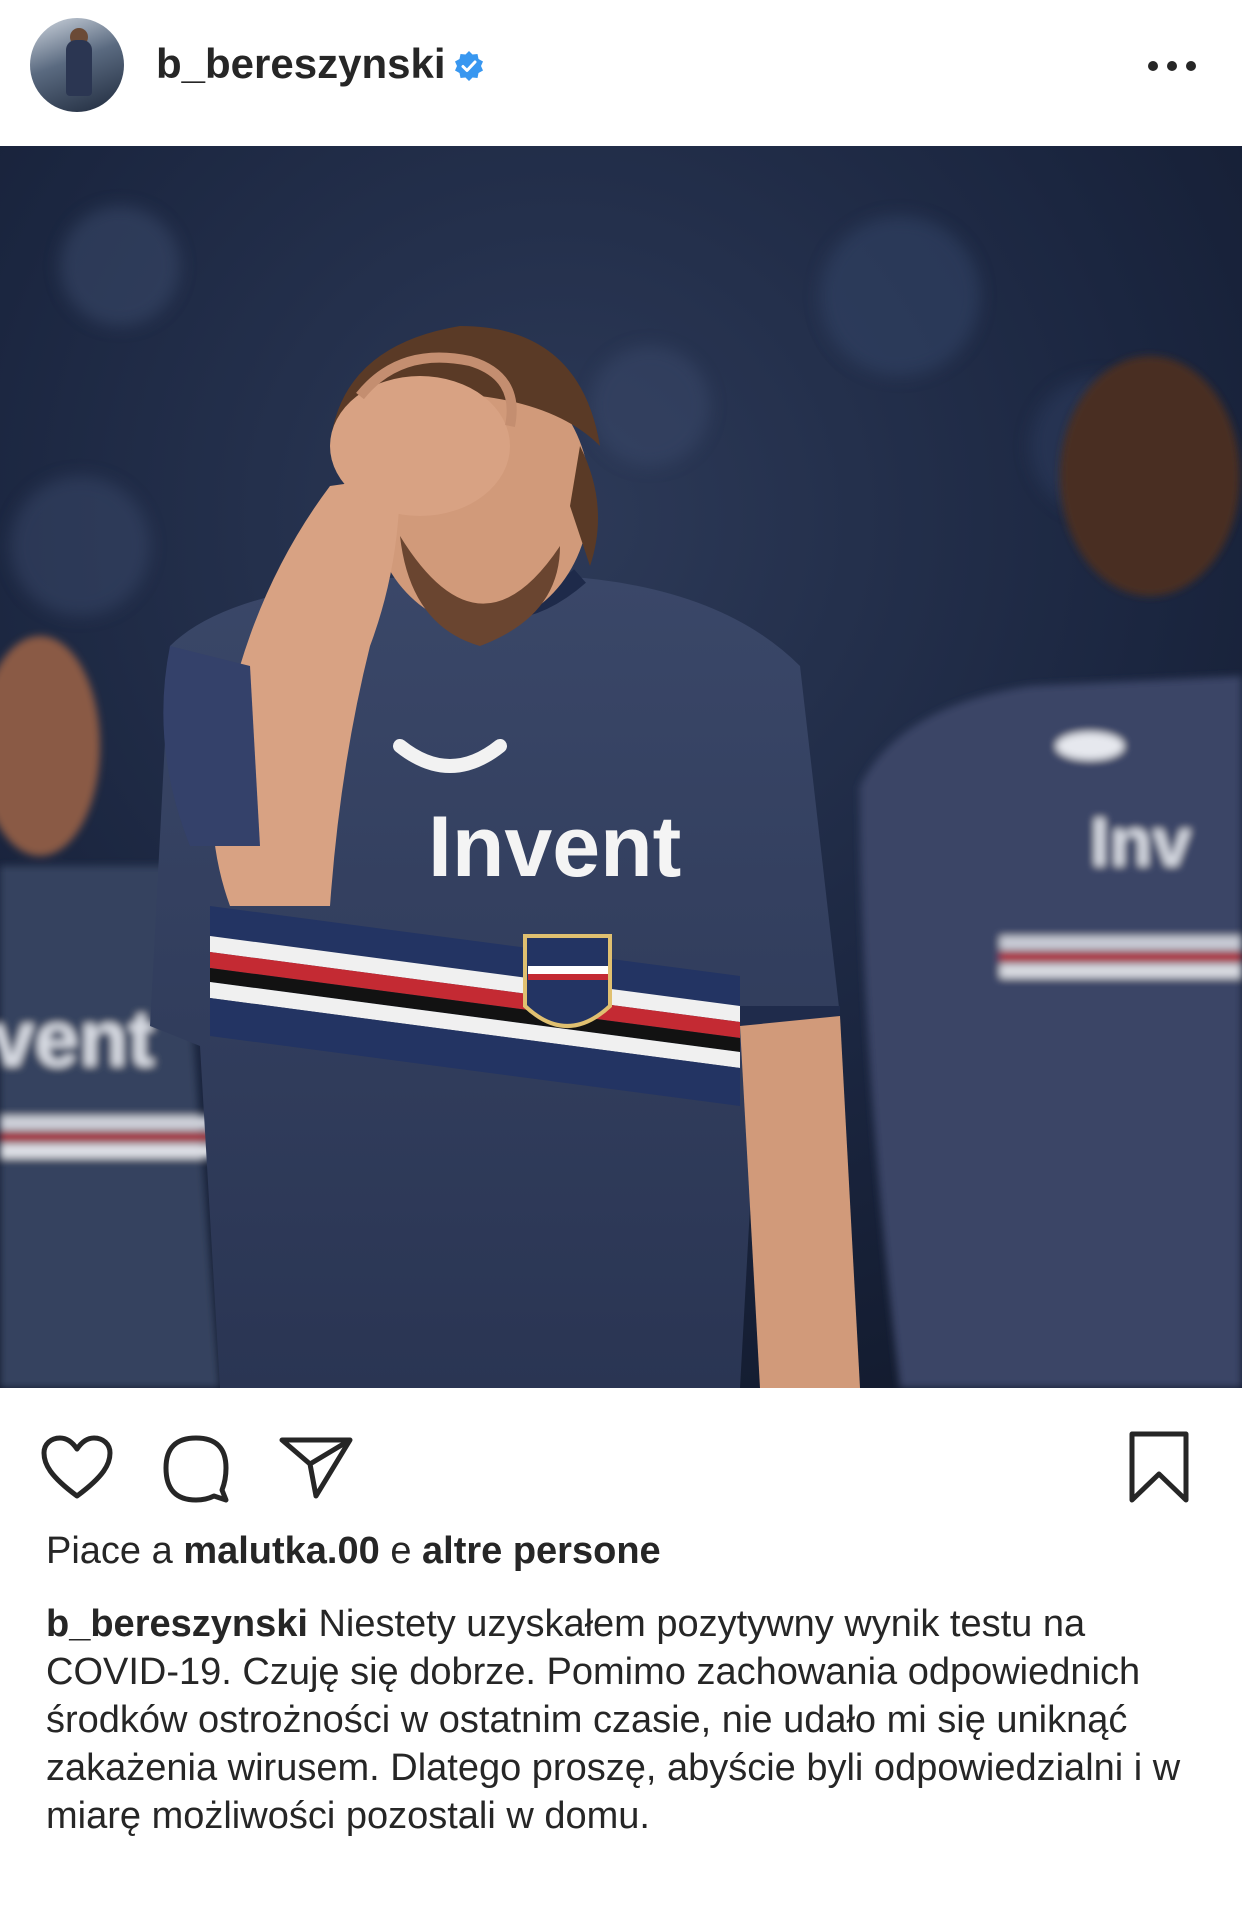  Describe the element at coordinates (316, 1467) in the screenshot. I see `share-icon` at that location.